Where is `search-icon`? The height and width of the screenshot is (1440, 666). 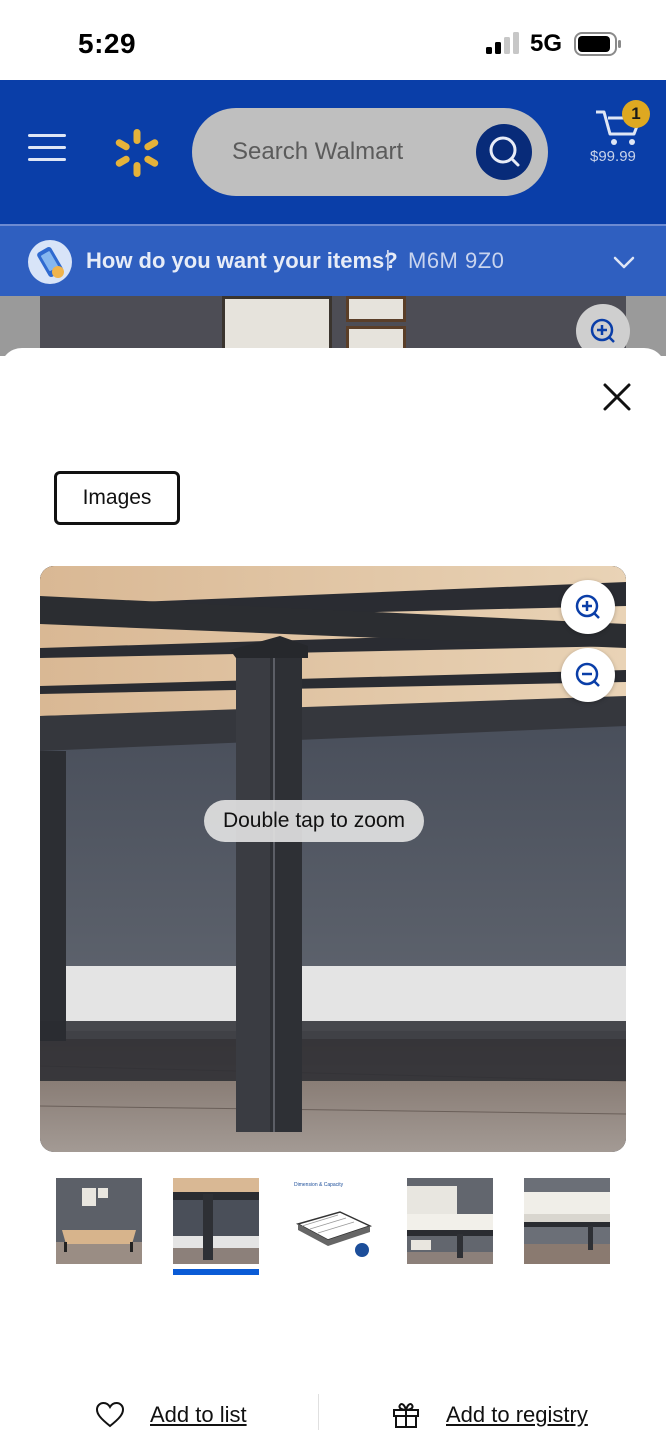
search-icon is located at coordinates (504, 151).